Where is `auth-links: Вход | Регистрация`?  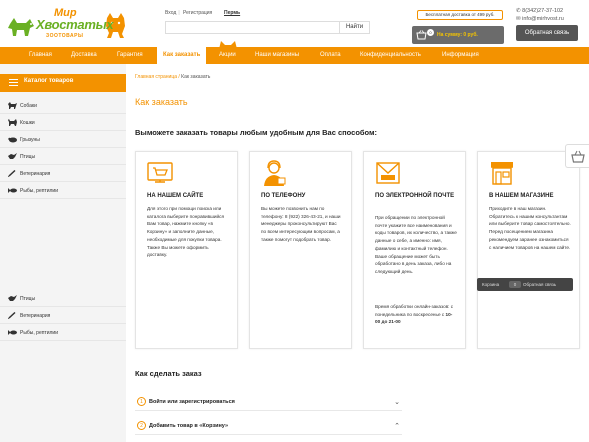
auth-links: Вход | Регистрация is located at coordinates (189, 13).